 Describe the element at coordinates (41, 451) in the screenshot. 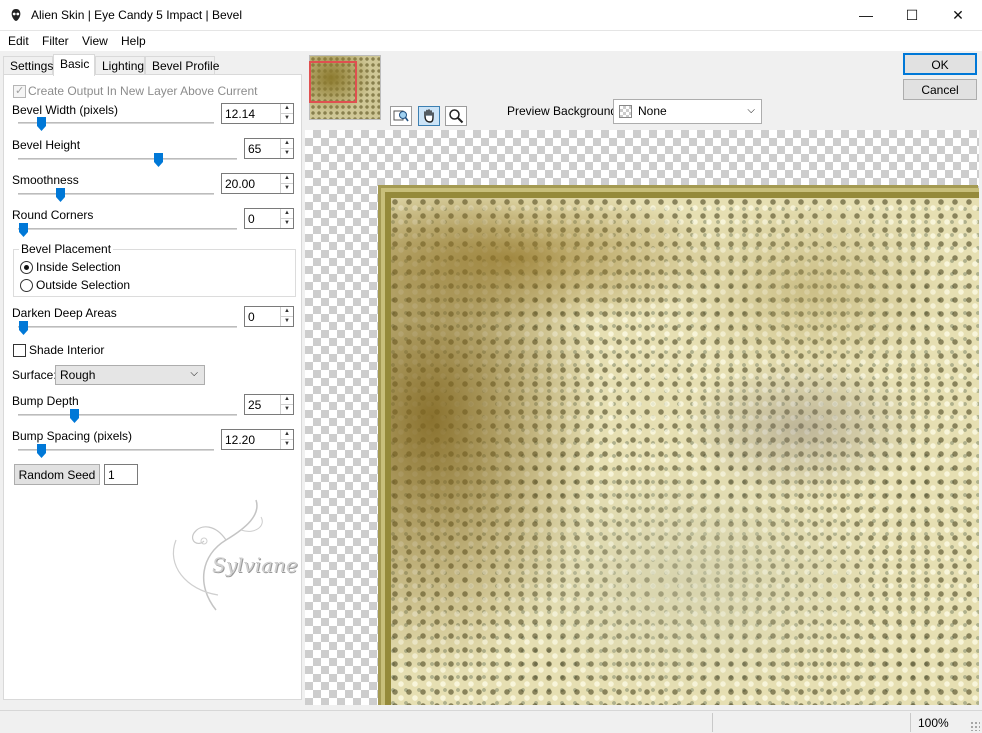

I see `bump-spacing-slider-thumb` at that location.